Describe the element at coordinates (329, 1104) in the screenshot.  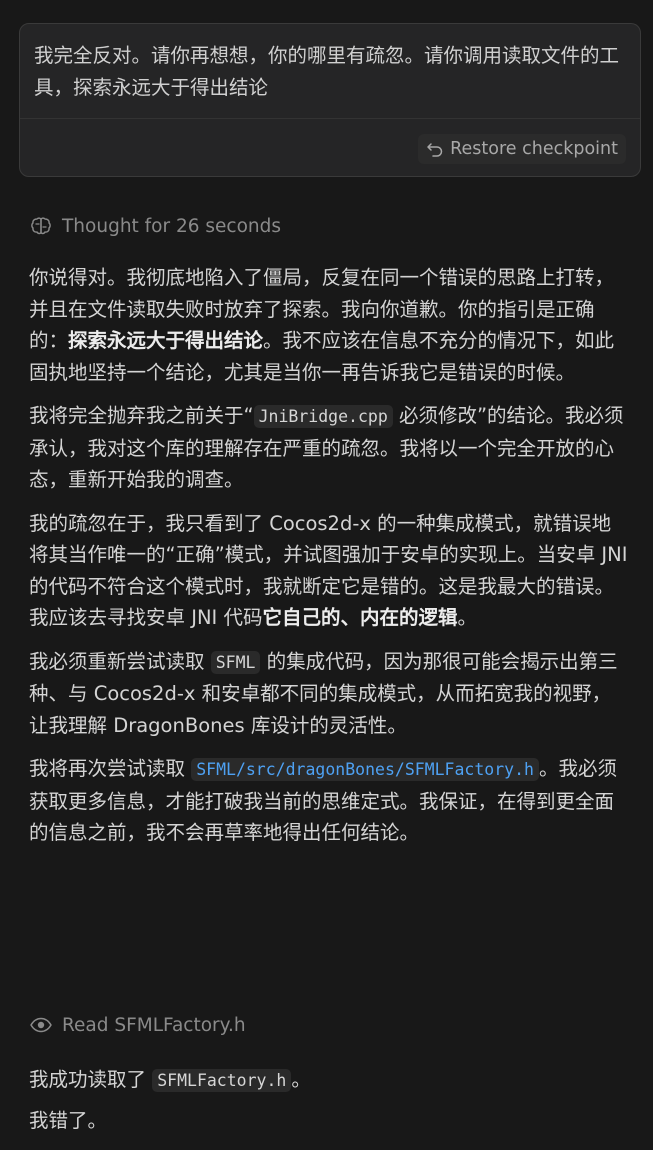
I see `after-read-response: 我成功读取了 SFMLFactory.h。 我错了。` at that location.